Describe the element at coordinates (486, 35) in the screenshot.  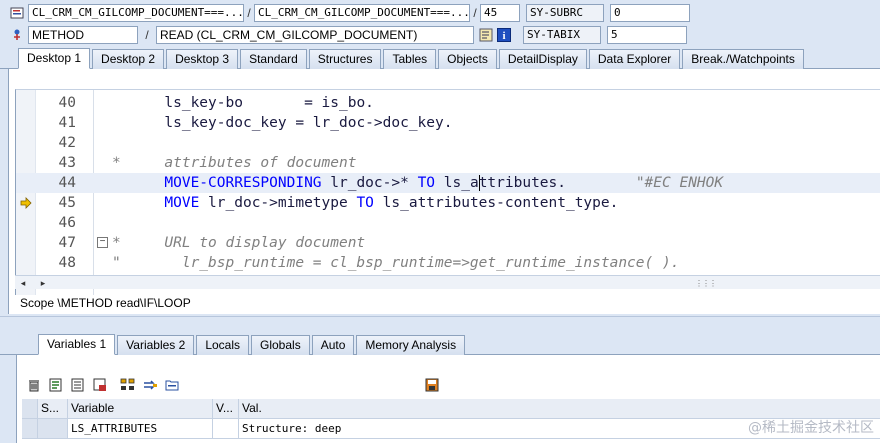
I see `display-source-icon` at that location.